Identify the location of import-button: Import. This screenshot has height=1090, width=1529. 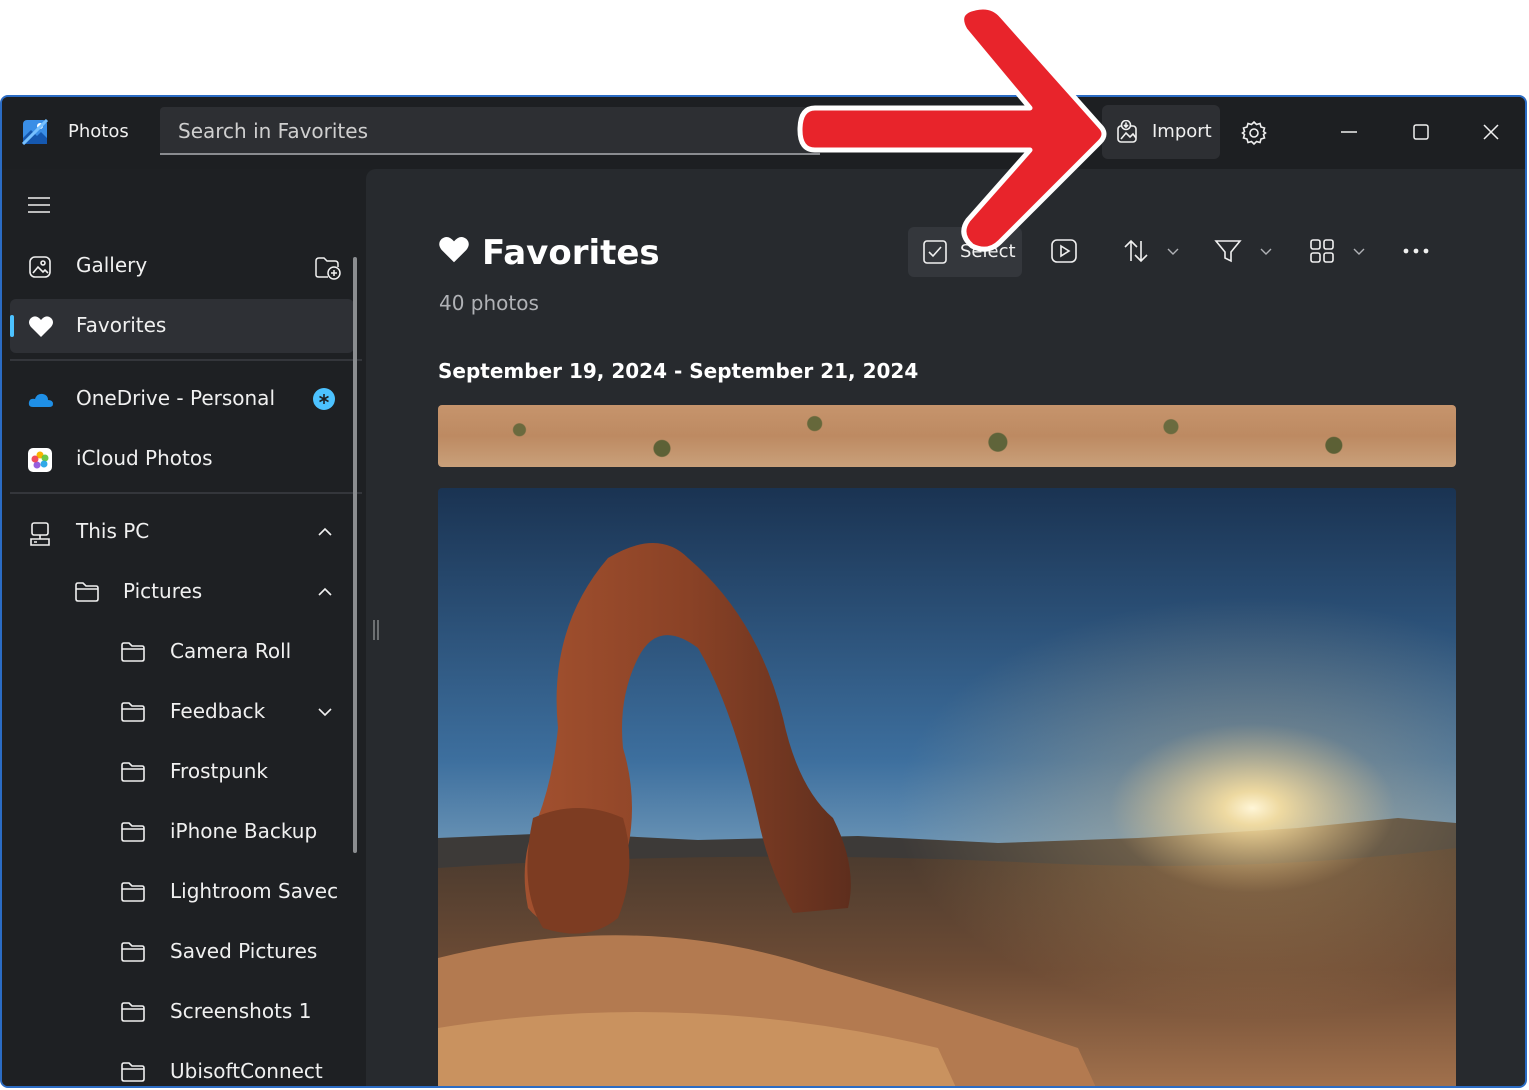
(1161, 132).